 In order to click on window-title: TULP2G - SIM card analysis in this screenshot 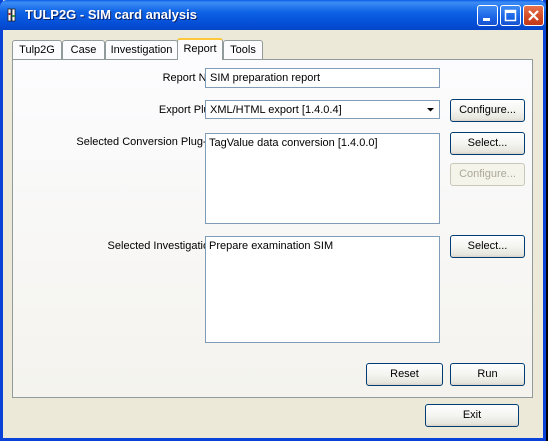, I will do `click(111, 14)`.